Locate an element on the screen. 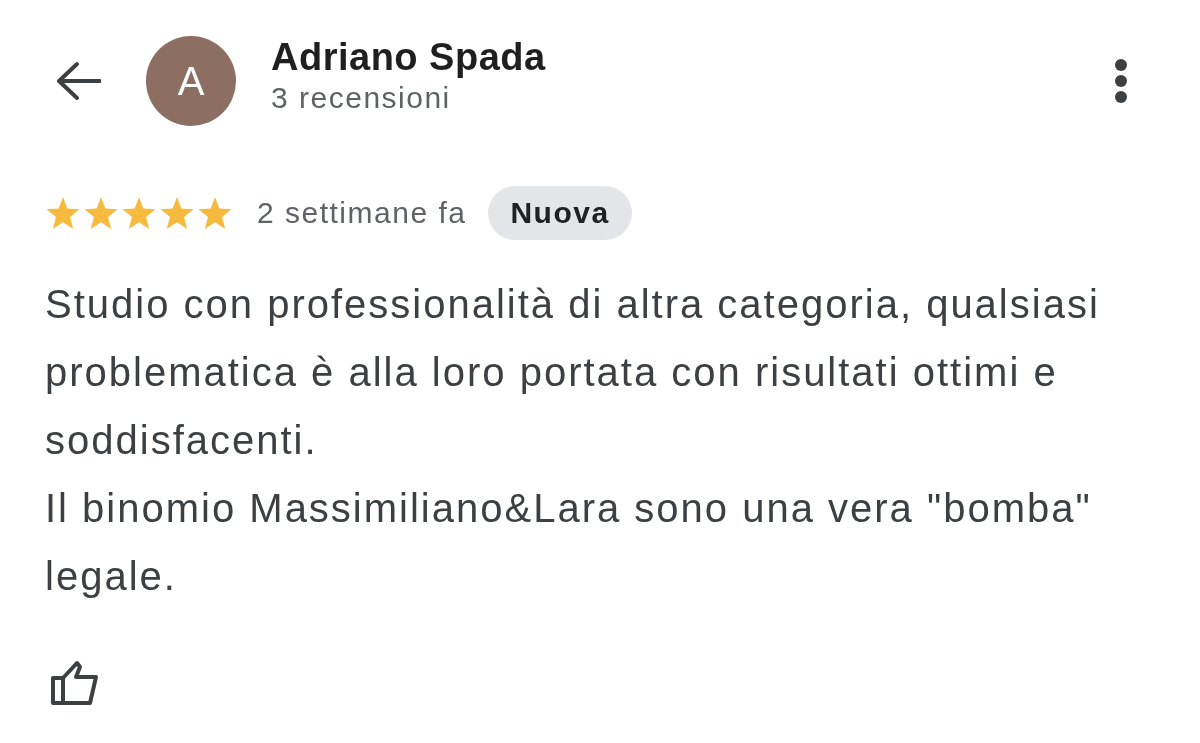  review-count: 3 recensioni is located at coordinates (361, 98).